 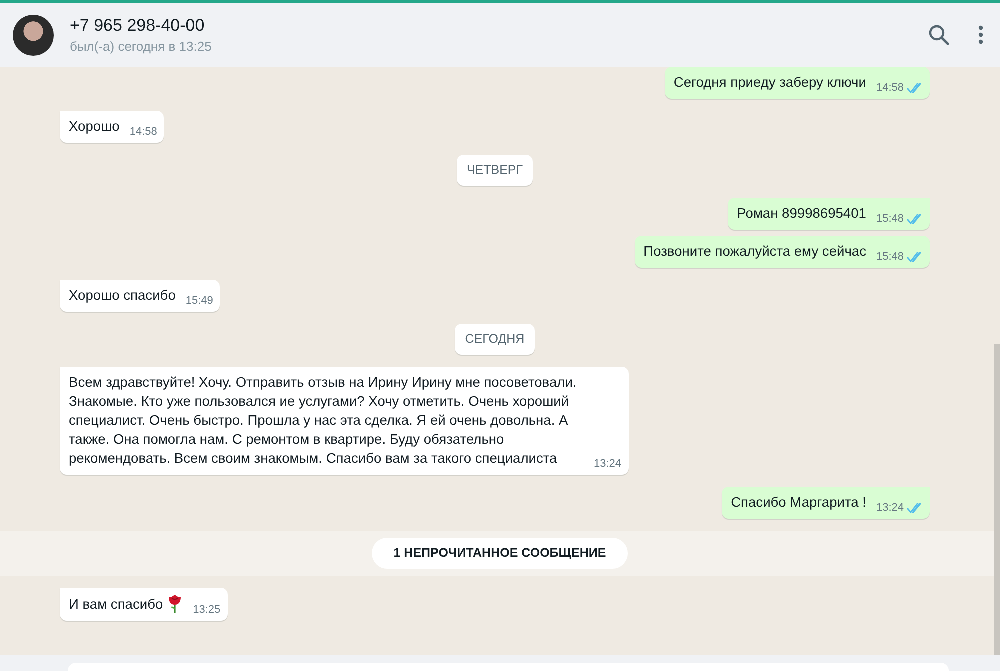 I want to click on contact-avatar, so click(x=33, y=35).